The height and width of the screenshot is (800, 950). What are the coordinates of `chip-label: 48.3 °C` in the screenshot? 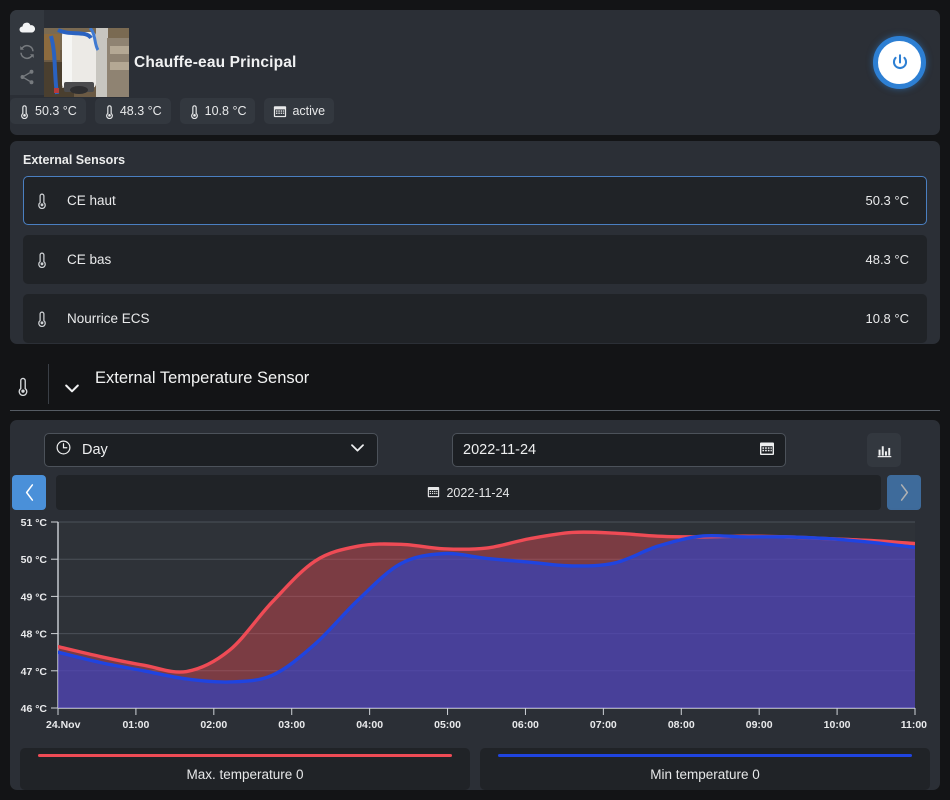 It's located at (140, 111).